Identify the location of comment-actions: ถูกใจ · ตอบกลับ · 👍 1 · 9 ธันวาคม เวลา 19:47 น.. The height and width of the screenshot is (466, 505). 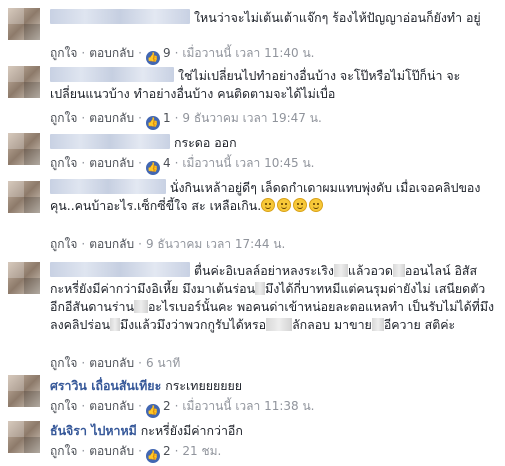
(186, 120).